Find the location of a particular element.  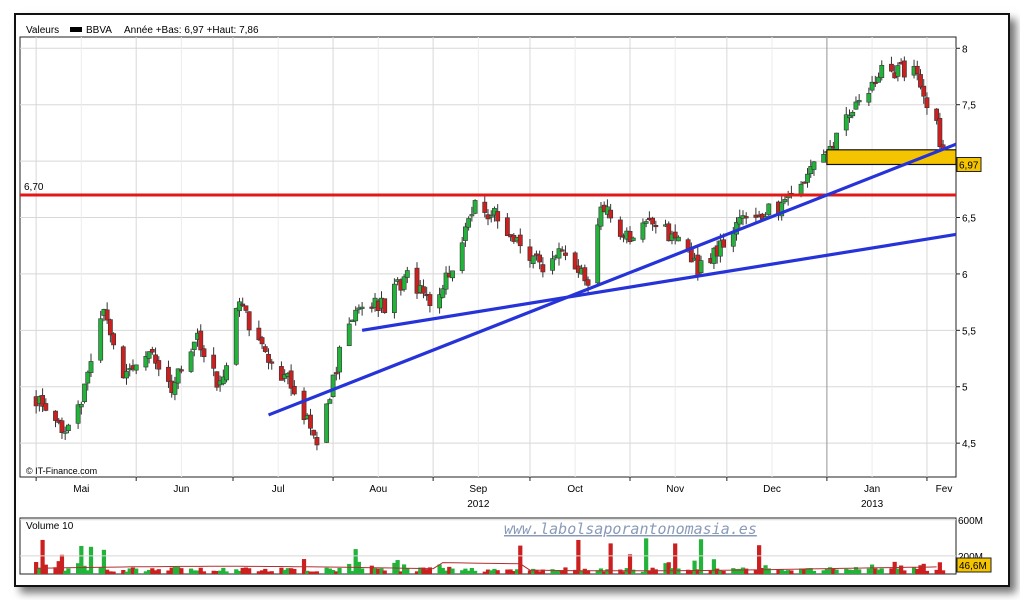

x-tick-label: Fev is located at coordinates (944, 489).